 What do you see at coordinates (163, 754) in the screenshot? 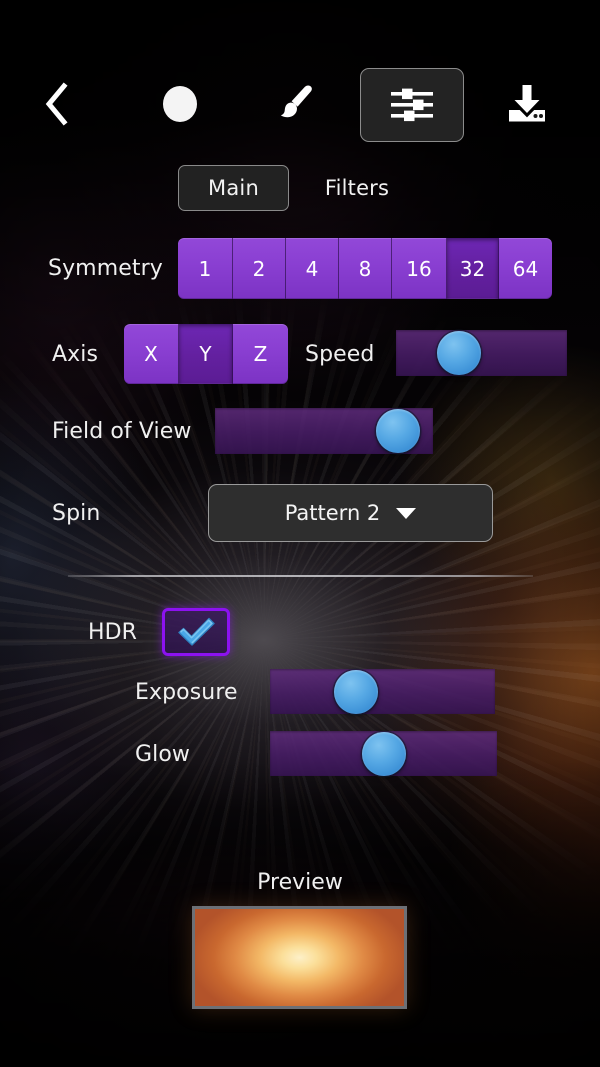
I see `glow-label: Glow` at bounding box center [163, 754].